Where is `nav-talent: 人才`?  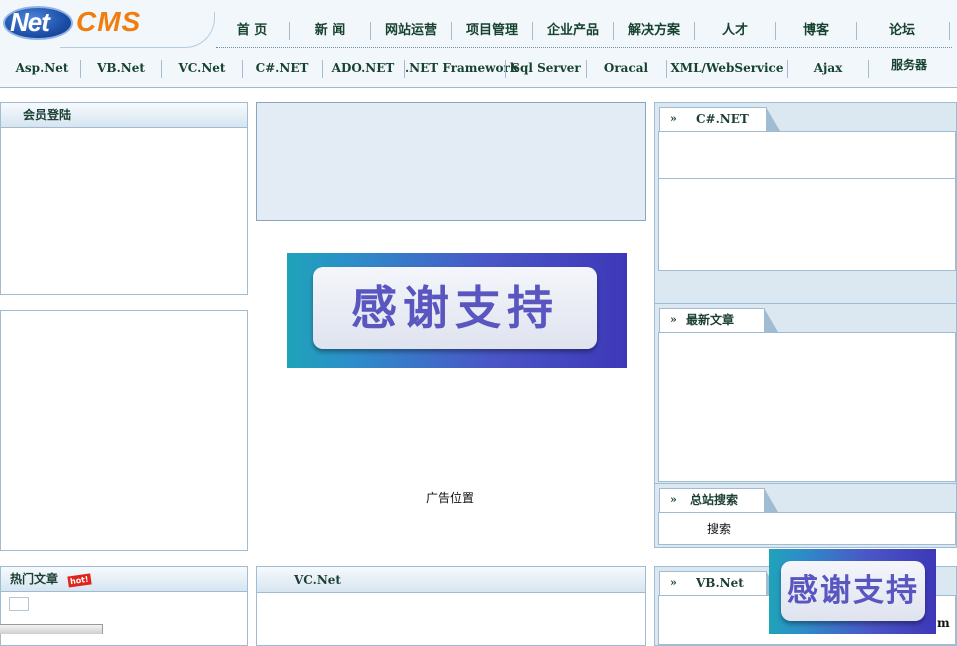
nav-talent: 人才 is located at coordinates (735, 31).